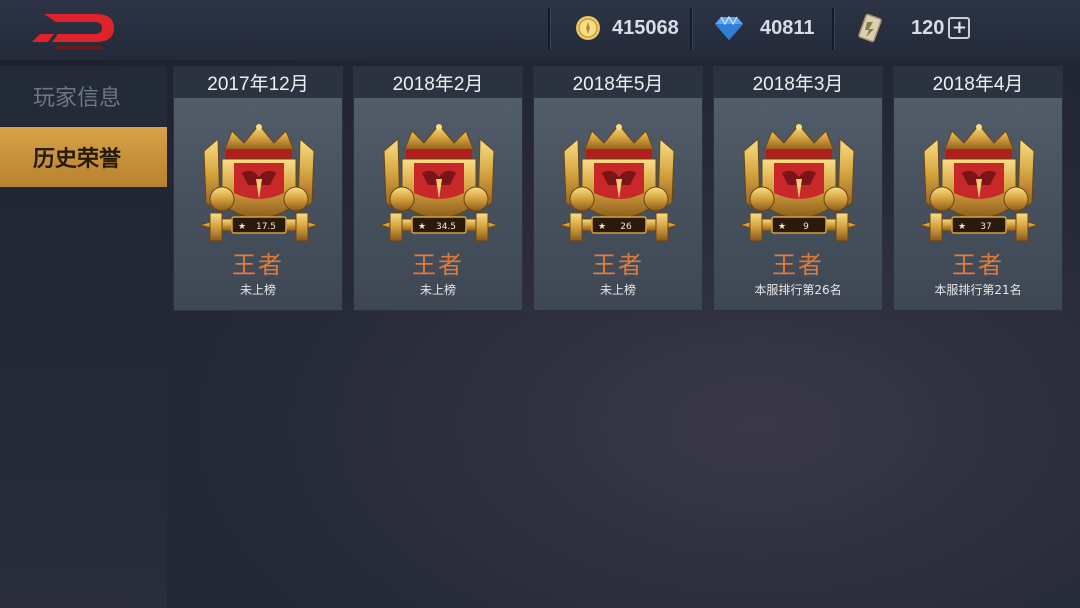 The image size is (1080, 608). I want to click on king-rank-badge-icon: ★ 17.5, so click(259, 183).